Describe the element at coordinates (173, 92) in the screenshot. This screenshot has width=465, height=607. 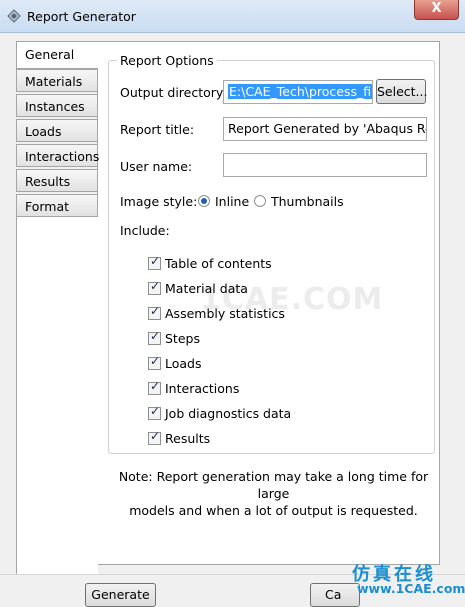
I see `output-directory-label: Output directory:` at that location.